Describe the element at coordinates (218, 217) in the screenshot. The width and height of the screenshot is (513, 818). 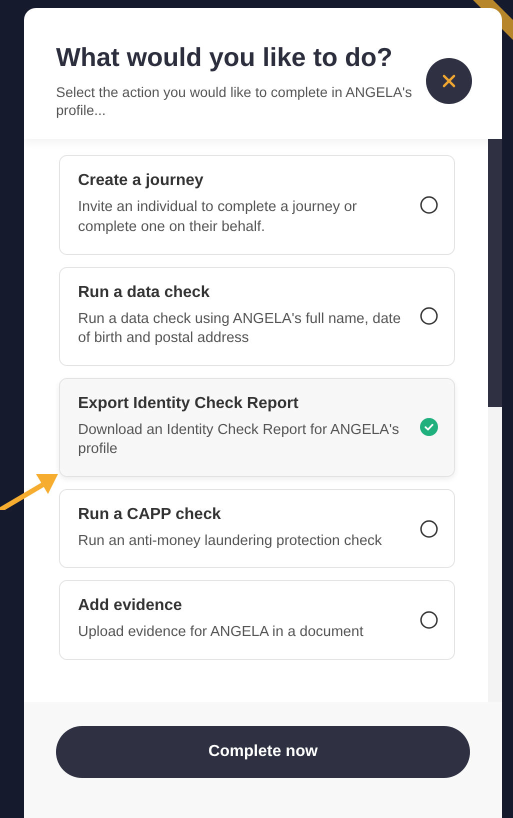
I see `option-description: Invite an individual to complete a journey or complete one on their behalf.` at that location.